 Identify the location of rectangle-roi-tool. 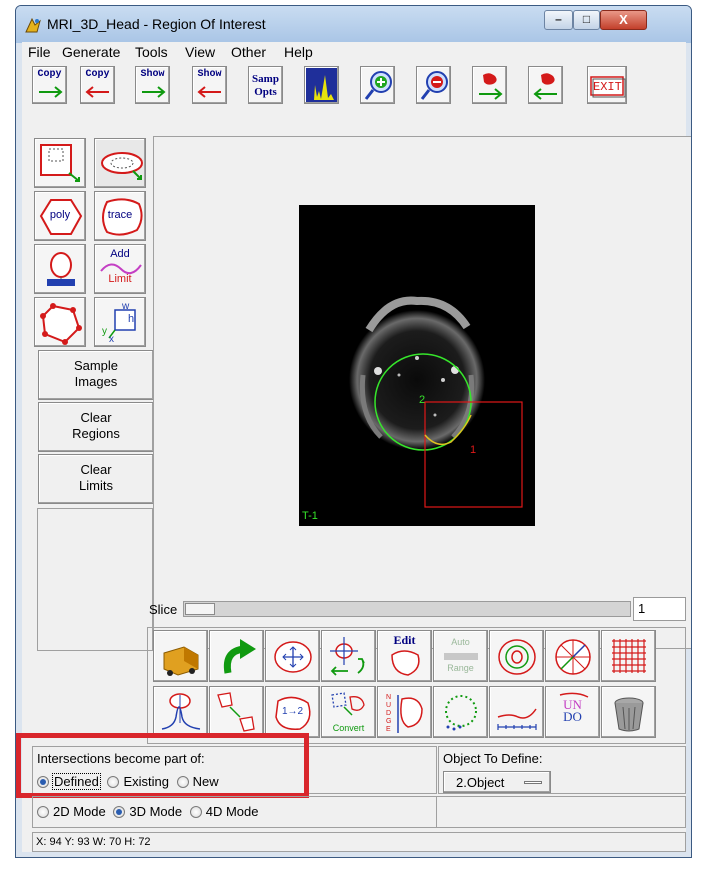
(60, 163).